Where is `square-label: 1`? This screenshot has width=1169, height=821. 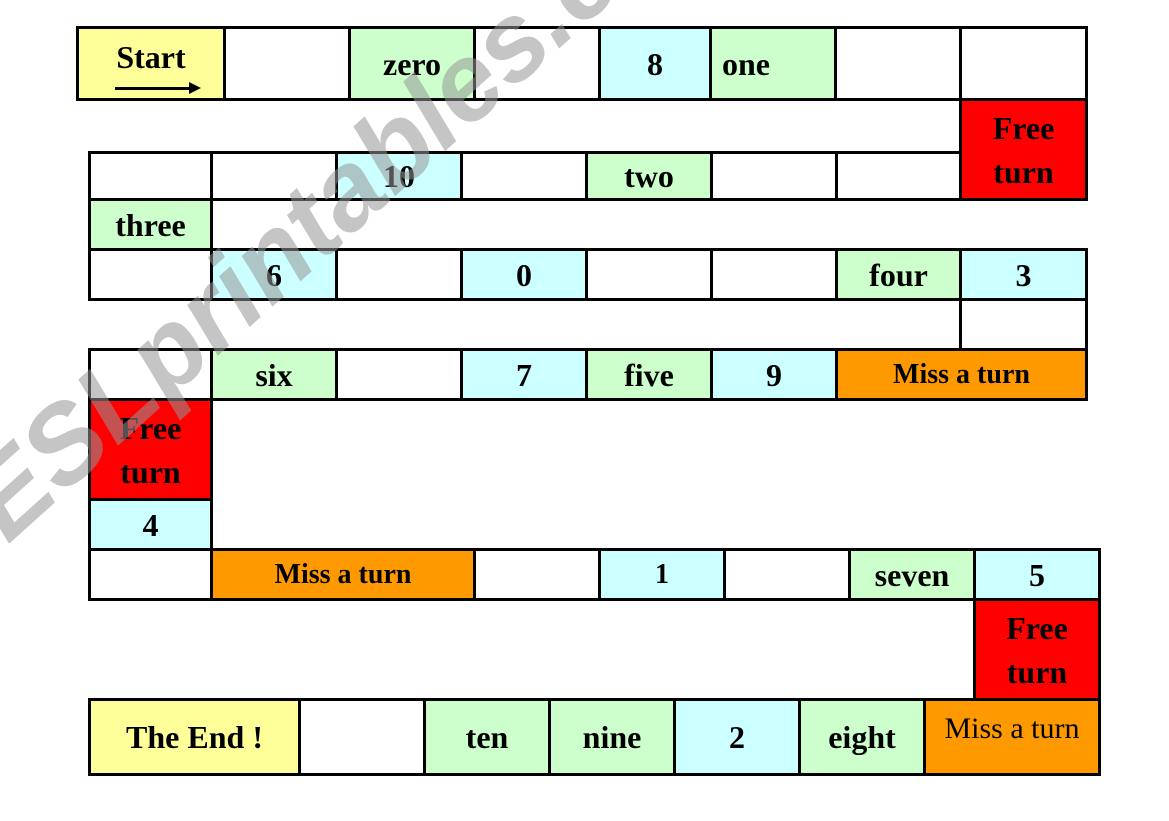 square-label: 1 is located at coordinates (662, 574).